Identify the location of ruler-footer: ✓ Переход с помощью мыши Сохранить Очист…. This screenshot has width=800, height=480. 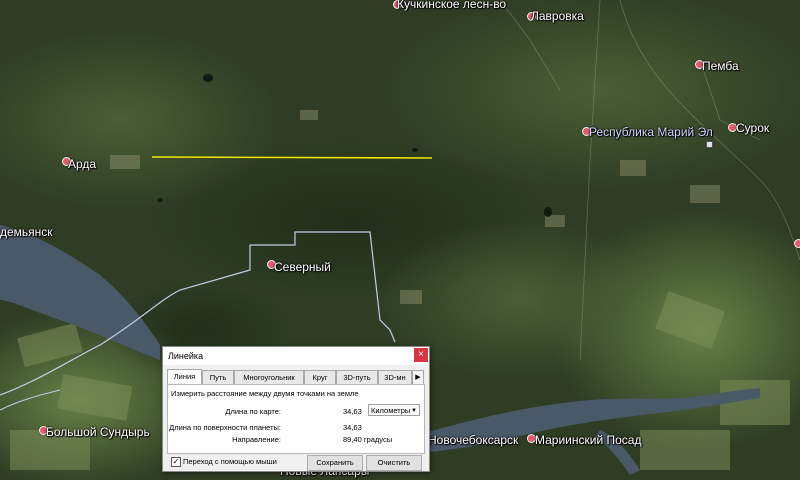
(296, 462).